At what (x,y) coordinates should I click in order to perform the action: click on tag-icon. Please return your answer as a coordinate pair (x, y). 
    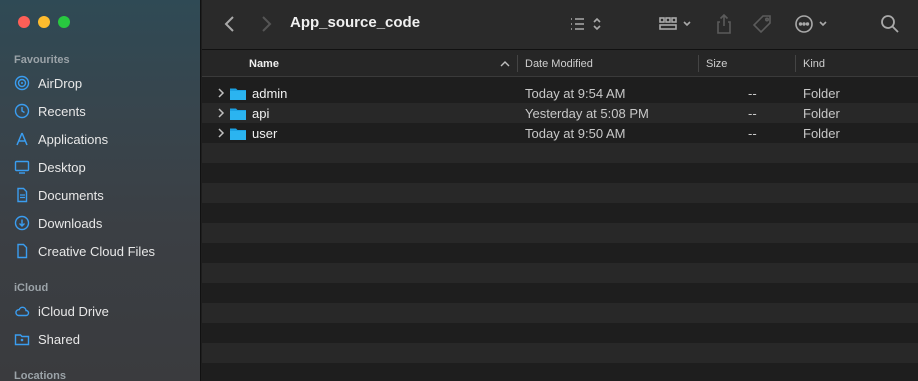
    Looking at the image, I should click on (762, 24).